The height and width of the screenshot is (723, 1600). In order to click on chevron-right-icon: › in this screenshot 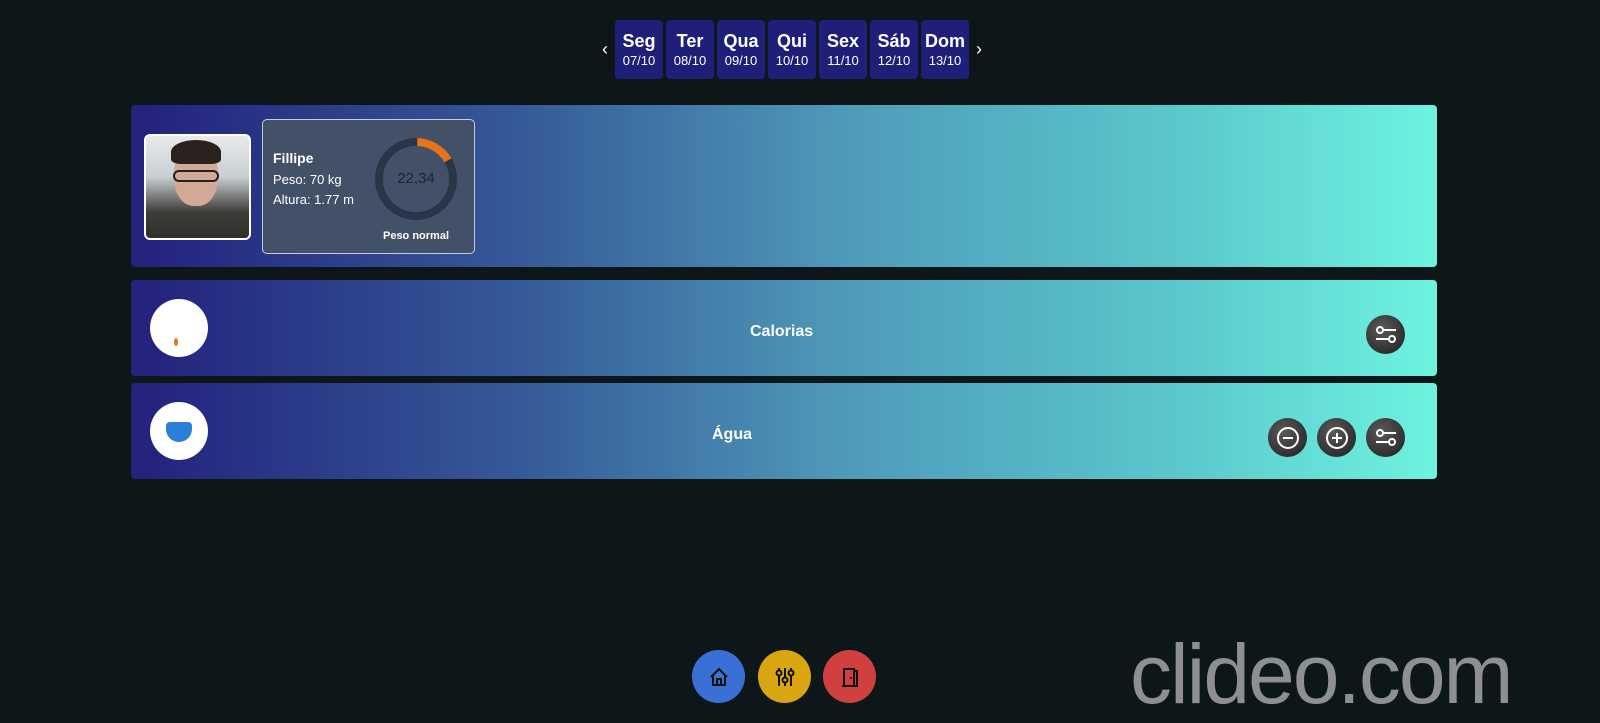, I will do `click(979, 49)`.